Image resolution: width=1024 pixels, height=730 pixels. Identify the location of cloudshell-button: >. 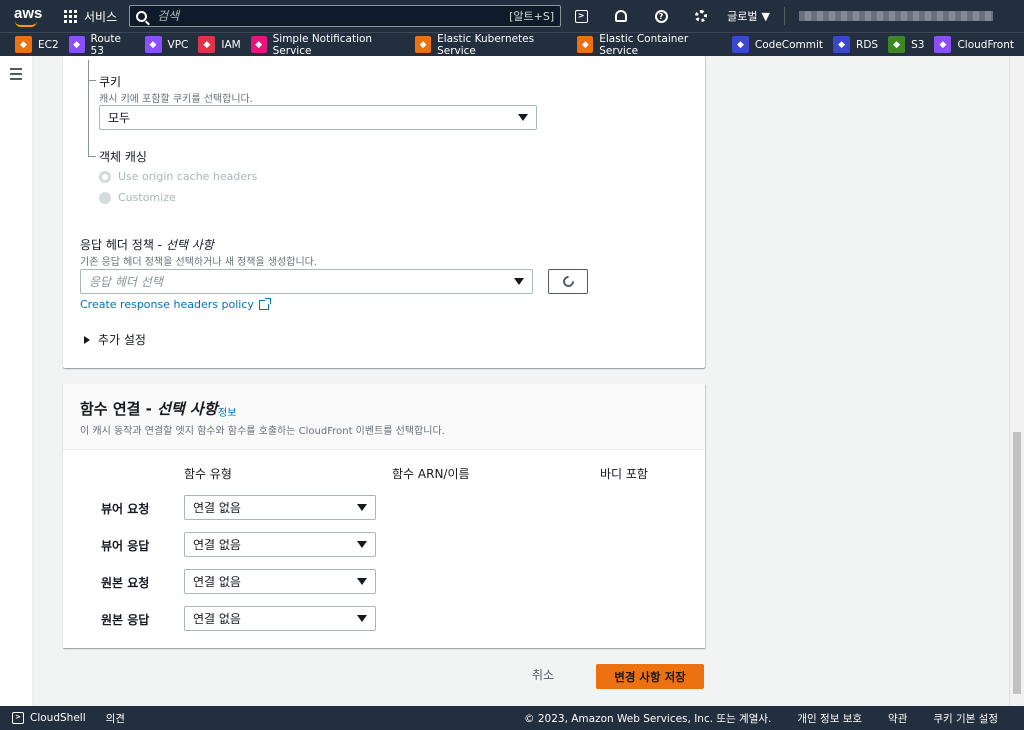
(581, 16).